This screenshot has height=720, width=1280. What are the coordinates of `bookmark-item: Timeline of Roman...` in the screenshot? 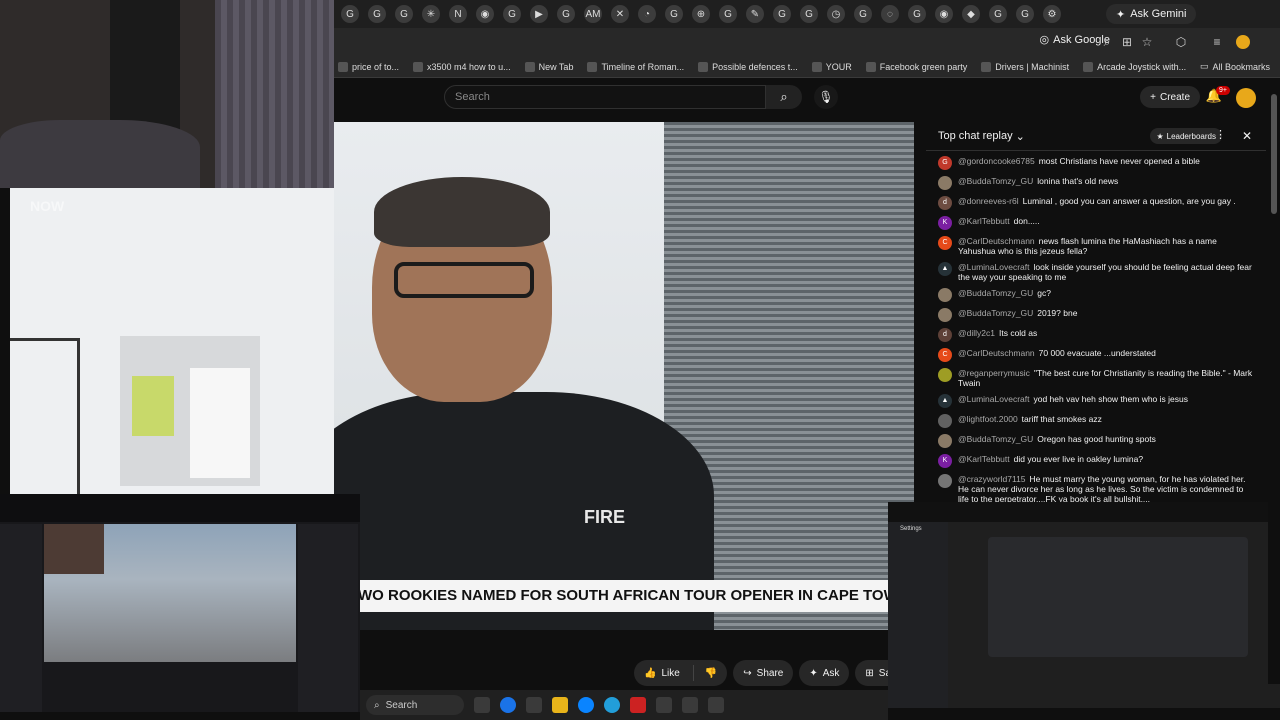 It's located at (635, 66).